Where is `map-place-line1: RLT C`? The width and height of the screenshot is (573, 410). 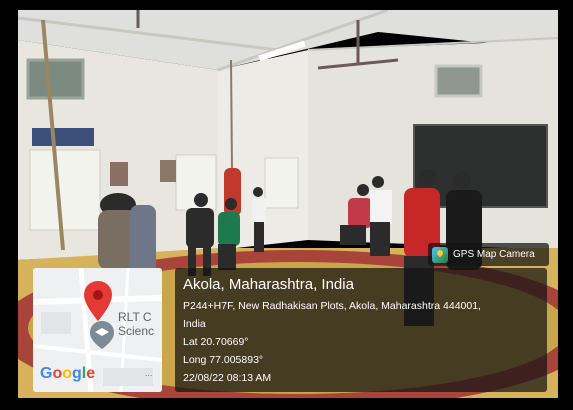
map-place-line1: RLT C is located at coordinates (135, 317).